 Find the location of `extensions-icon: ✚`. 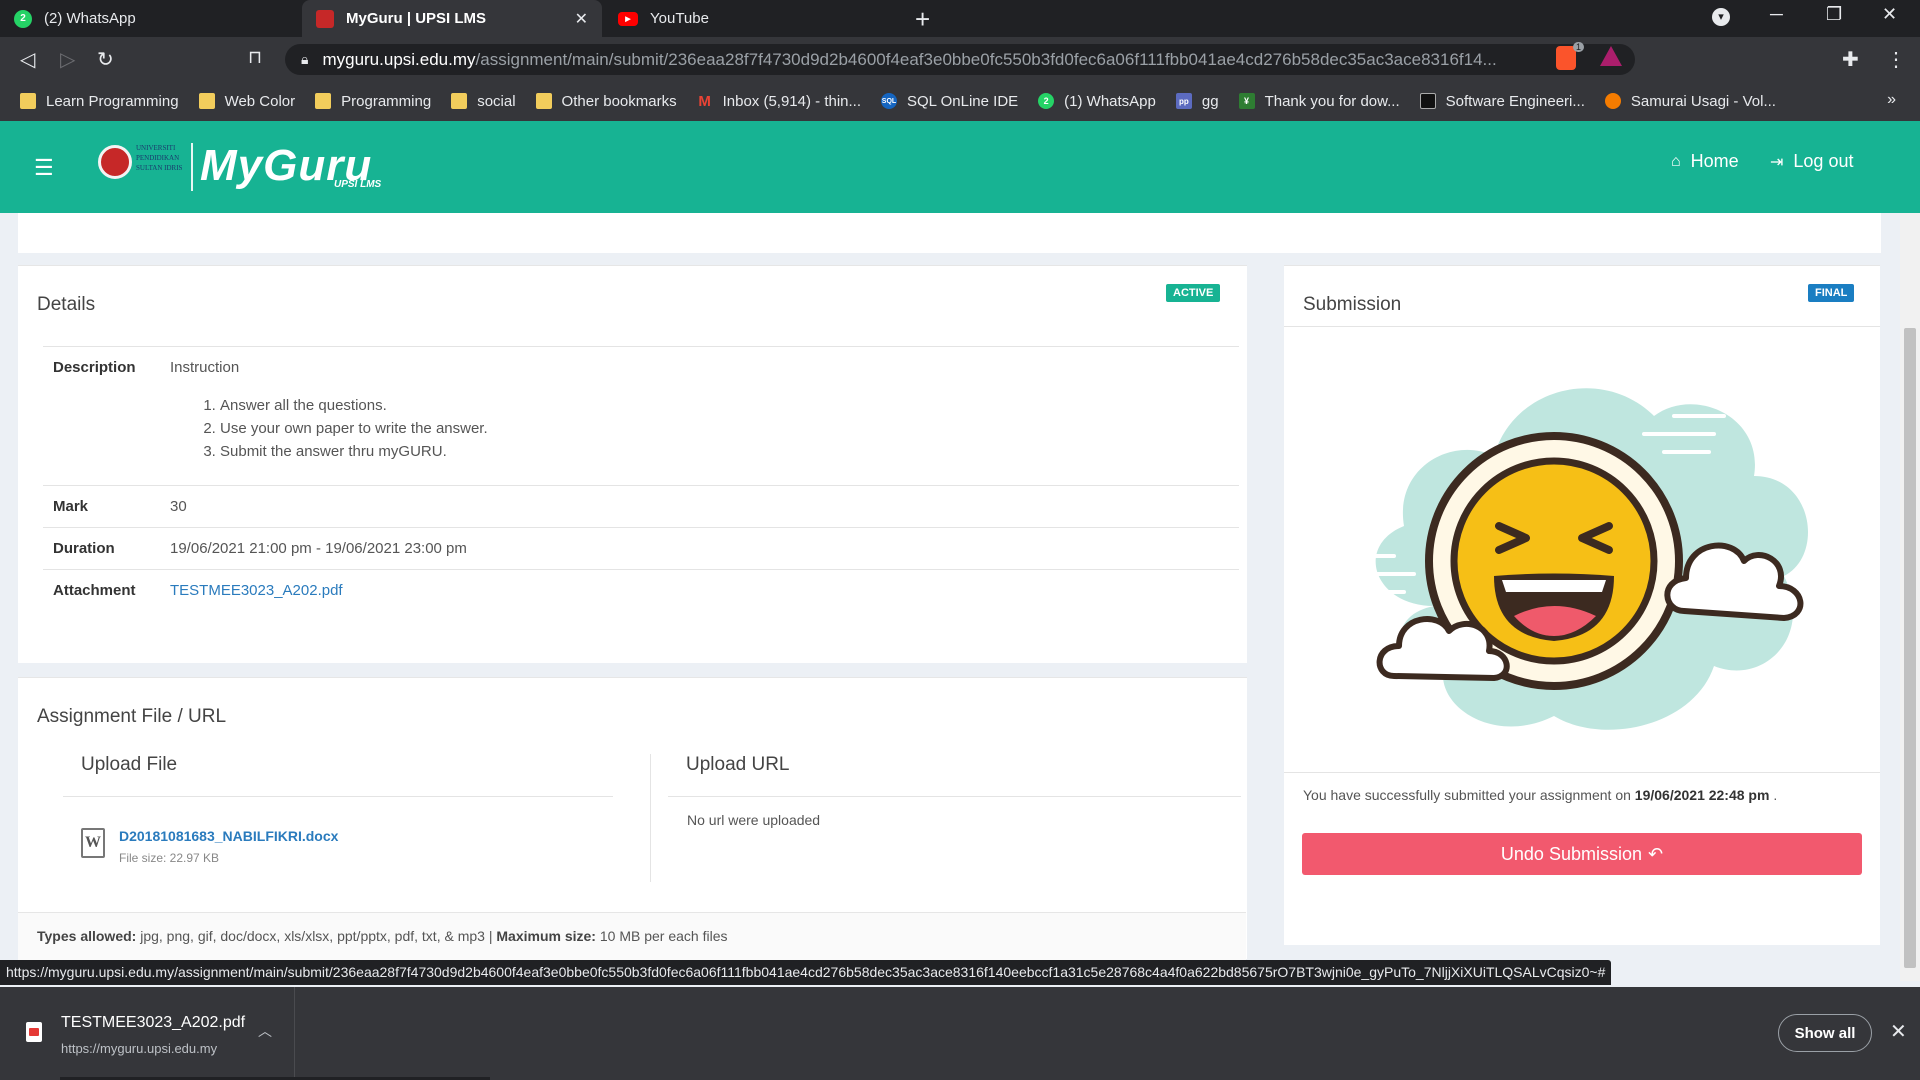

extensions-icon: ✚ is located at coordinates (1850, 59).